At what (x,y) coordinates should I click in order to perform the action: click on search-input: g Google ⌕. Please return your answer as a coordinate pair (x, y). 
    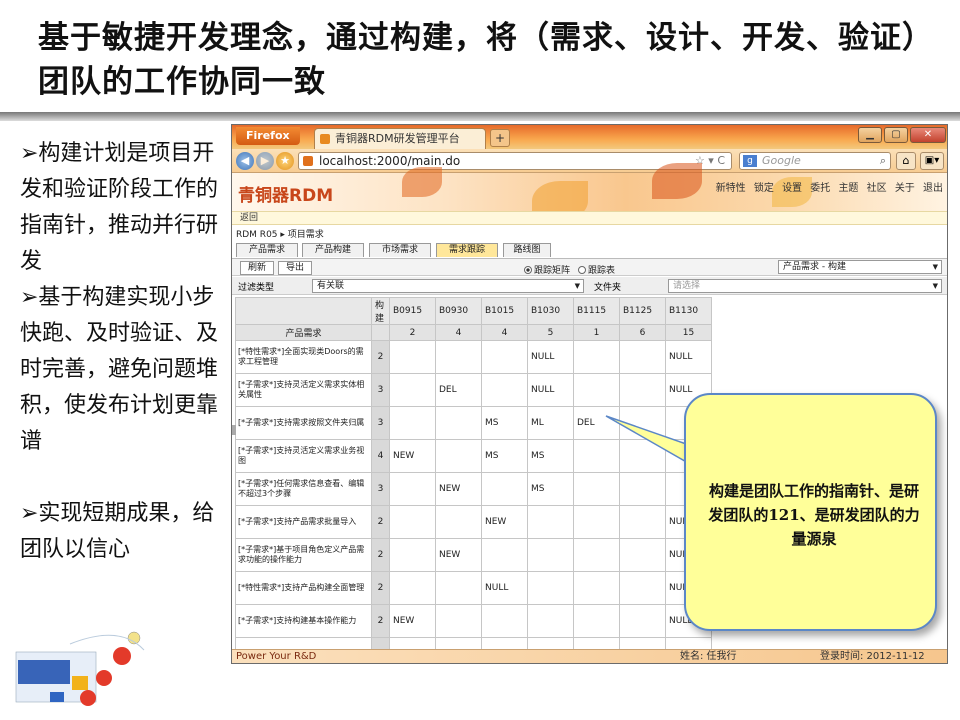
    Looking at the image, I should click on (815, 161).